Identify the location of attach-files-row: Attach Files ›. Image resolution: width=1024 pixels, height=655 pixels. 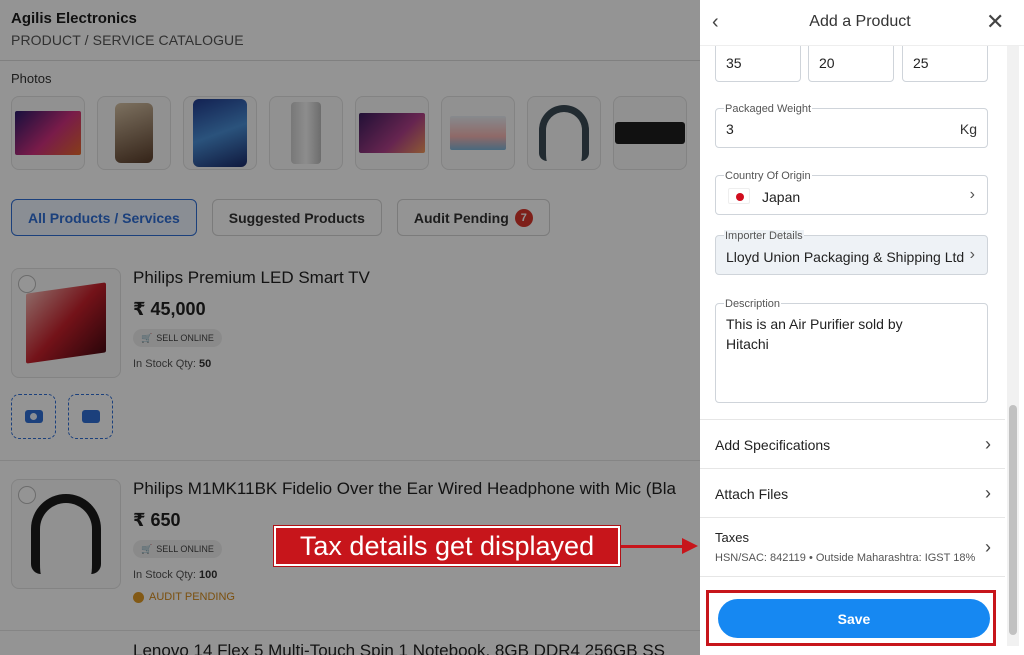
(852, 493).